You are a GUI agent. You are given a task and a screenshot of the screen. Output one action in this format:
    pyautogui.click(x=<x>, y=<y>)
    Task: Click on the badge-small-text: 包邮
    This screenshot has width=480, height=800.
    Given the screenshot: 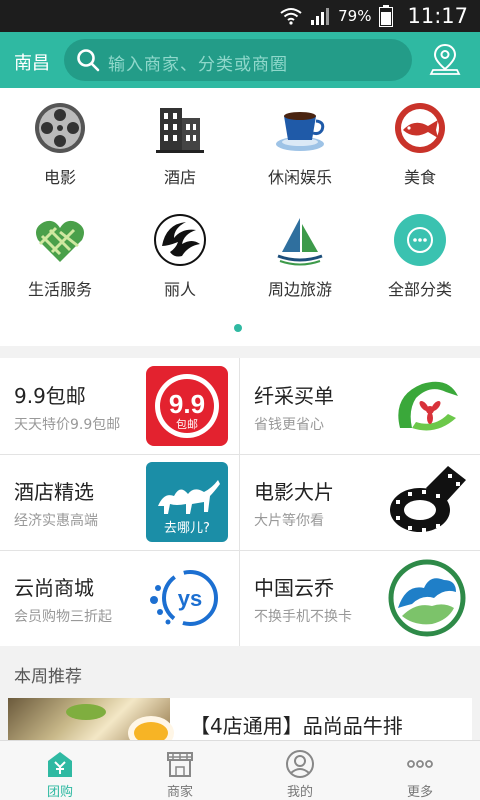 What is the action you would take?
    pyautogui.click(x=187, y=424)
    